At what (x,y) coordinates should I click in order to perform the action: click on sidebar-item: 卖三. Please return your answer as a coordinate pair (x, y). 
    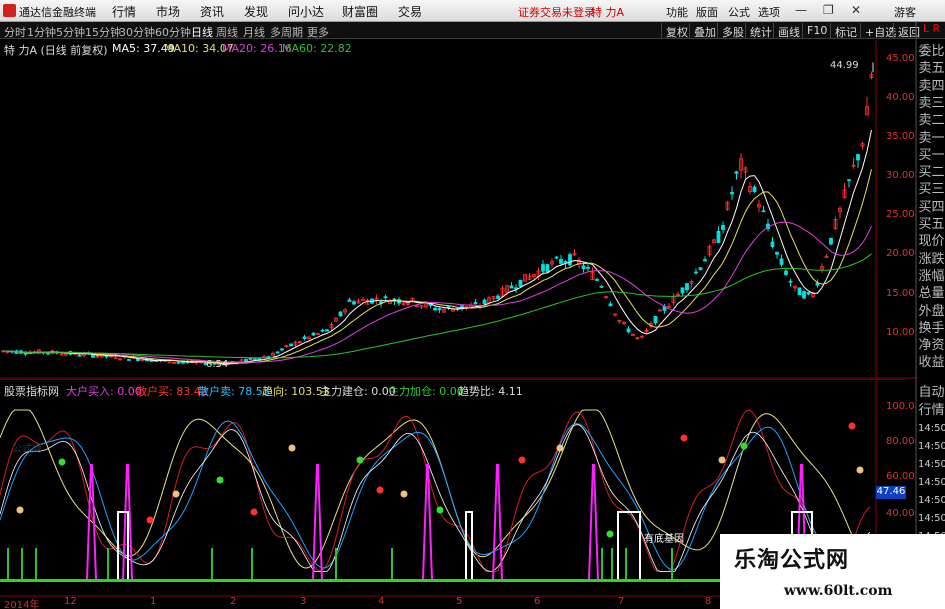
    Looking at the image, I should click on (931, 104).